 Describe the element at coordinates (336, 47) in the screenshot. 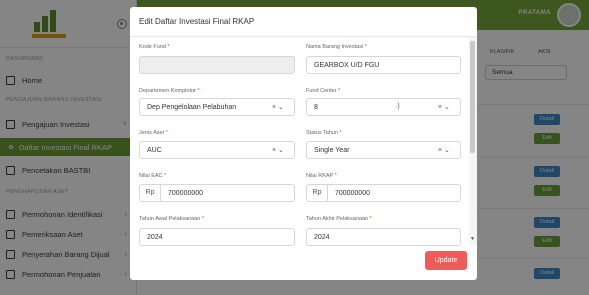

I see `nama-barang-label: Nama Barang Investasi *` at that location.